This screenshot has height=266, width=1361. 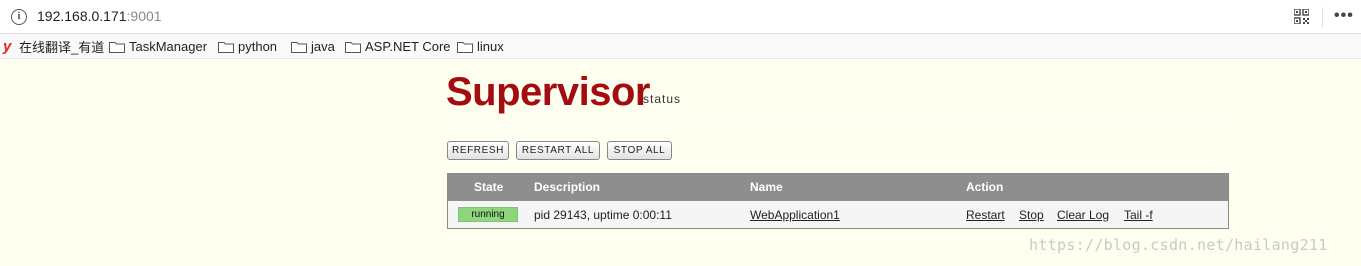 What do you see at coordinates (766, 187) in the screenshot?
I see `header-name: Name` at bounding box center [766, 187].